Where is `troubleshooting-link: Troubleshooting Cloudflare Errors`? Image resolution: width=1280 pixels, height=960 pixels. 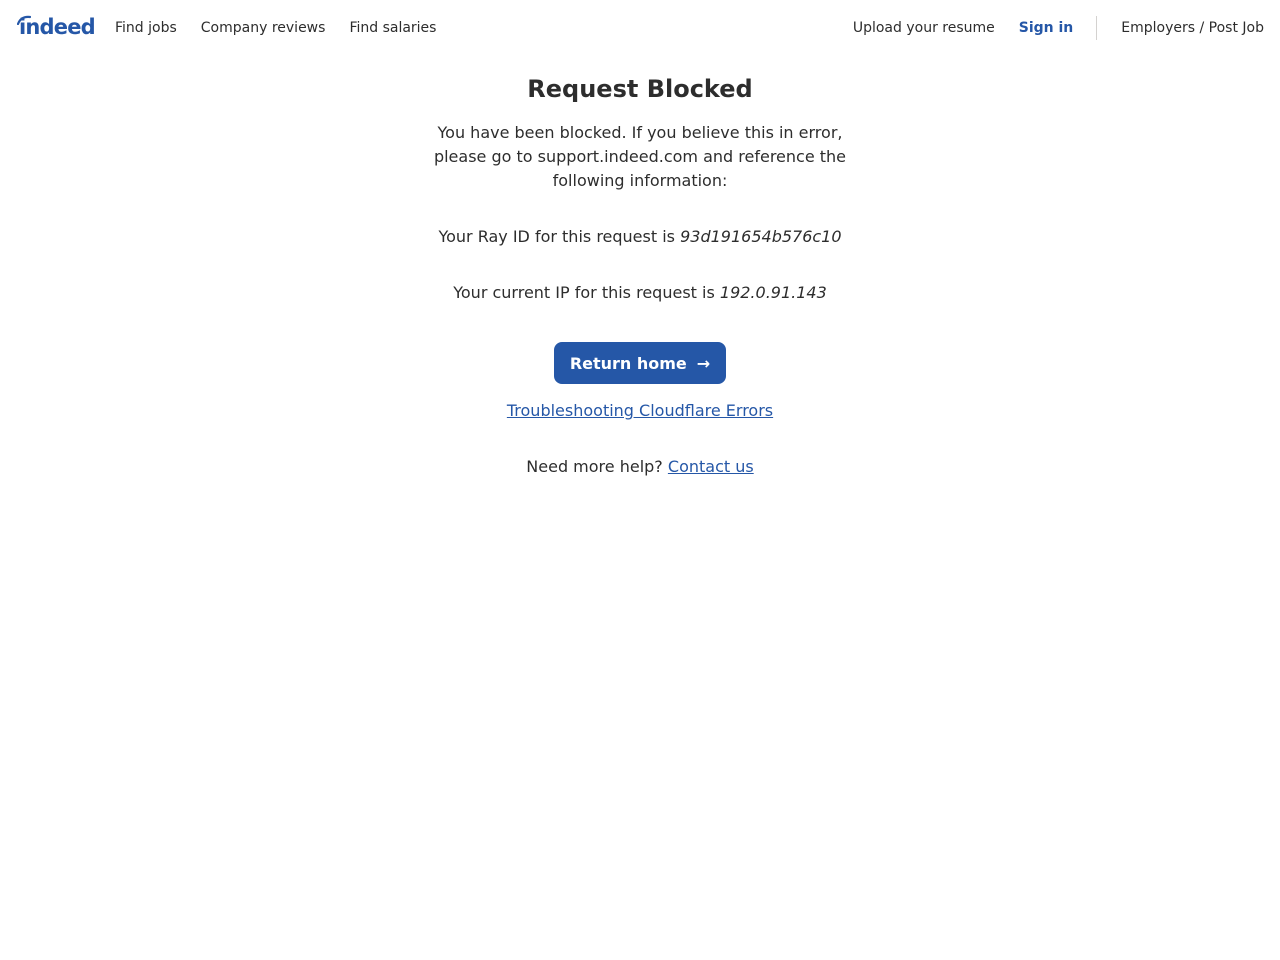
troubleshooting-link: Troubleshooting Cloudflare Errors is located at coordinates (640, 410).